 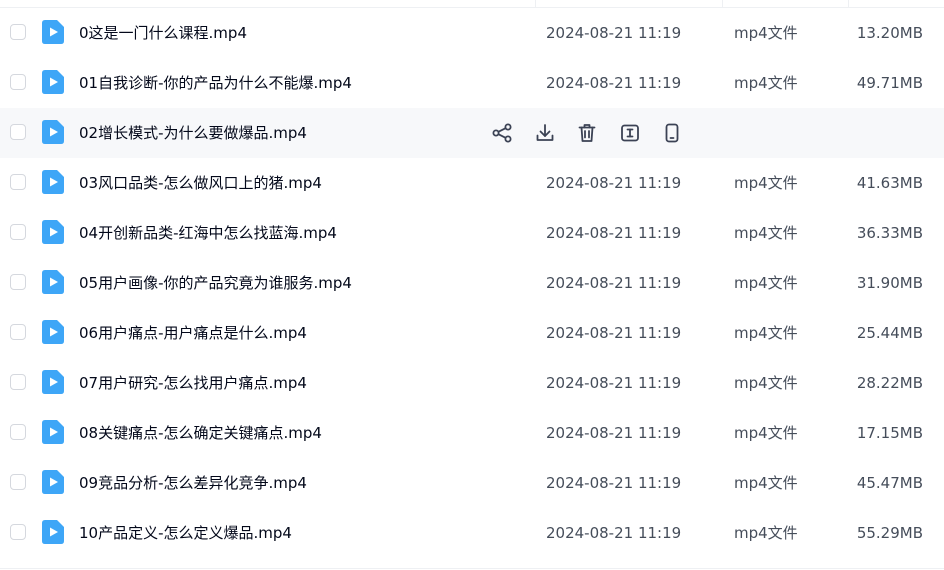 I want to click on file-row: 02增长模式-为什么要做爆品.mp4, so click(x=472, y=133).